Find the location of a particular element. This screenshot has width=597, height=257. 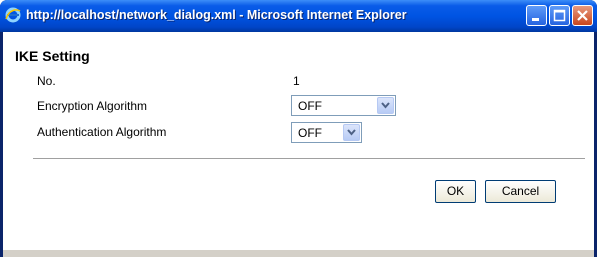

dialog-heading: IKE Setting is located at coordinates (52, 56).